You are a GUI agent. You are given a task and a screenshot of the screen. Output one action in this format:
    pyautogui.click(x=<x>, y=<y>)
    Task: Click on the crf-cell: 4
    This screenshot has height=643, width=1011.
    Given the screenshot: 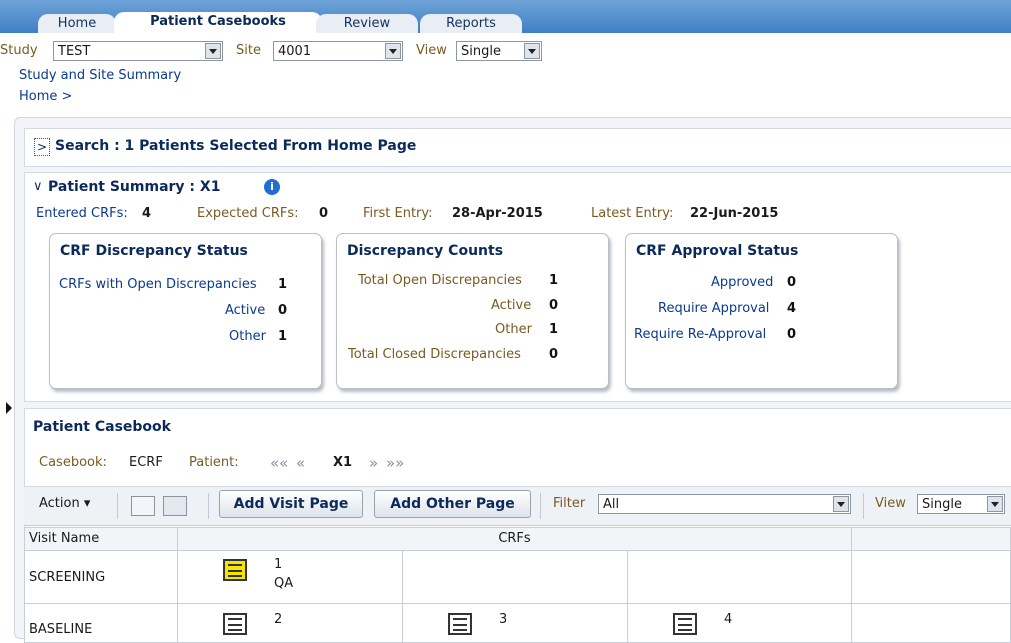 What is the action you would take?
    pyautogui.click(x=739, y=623)
    